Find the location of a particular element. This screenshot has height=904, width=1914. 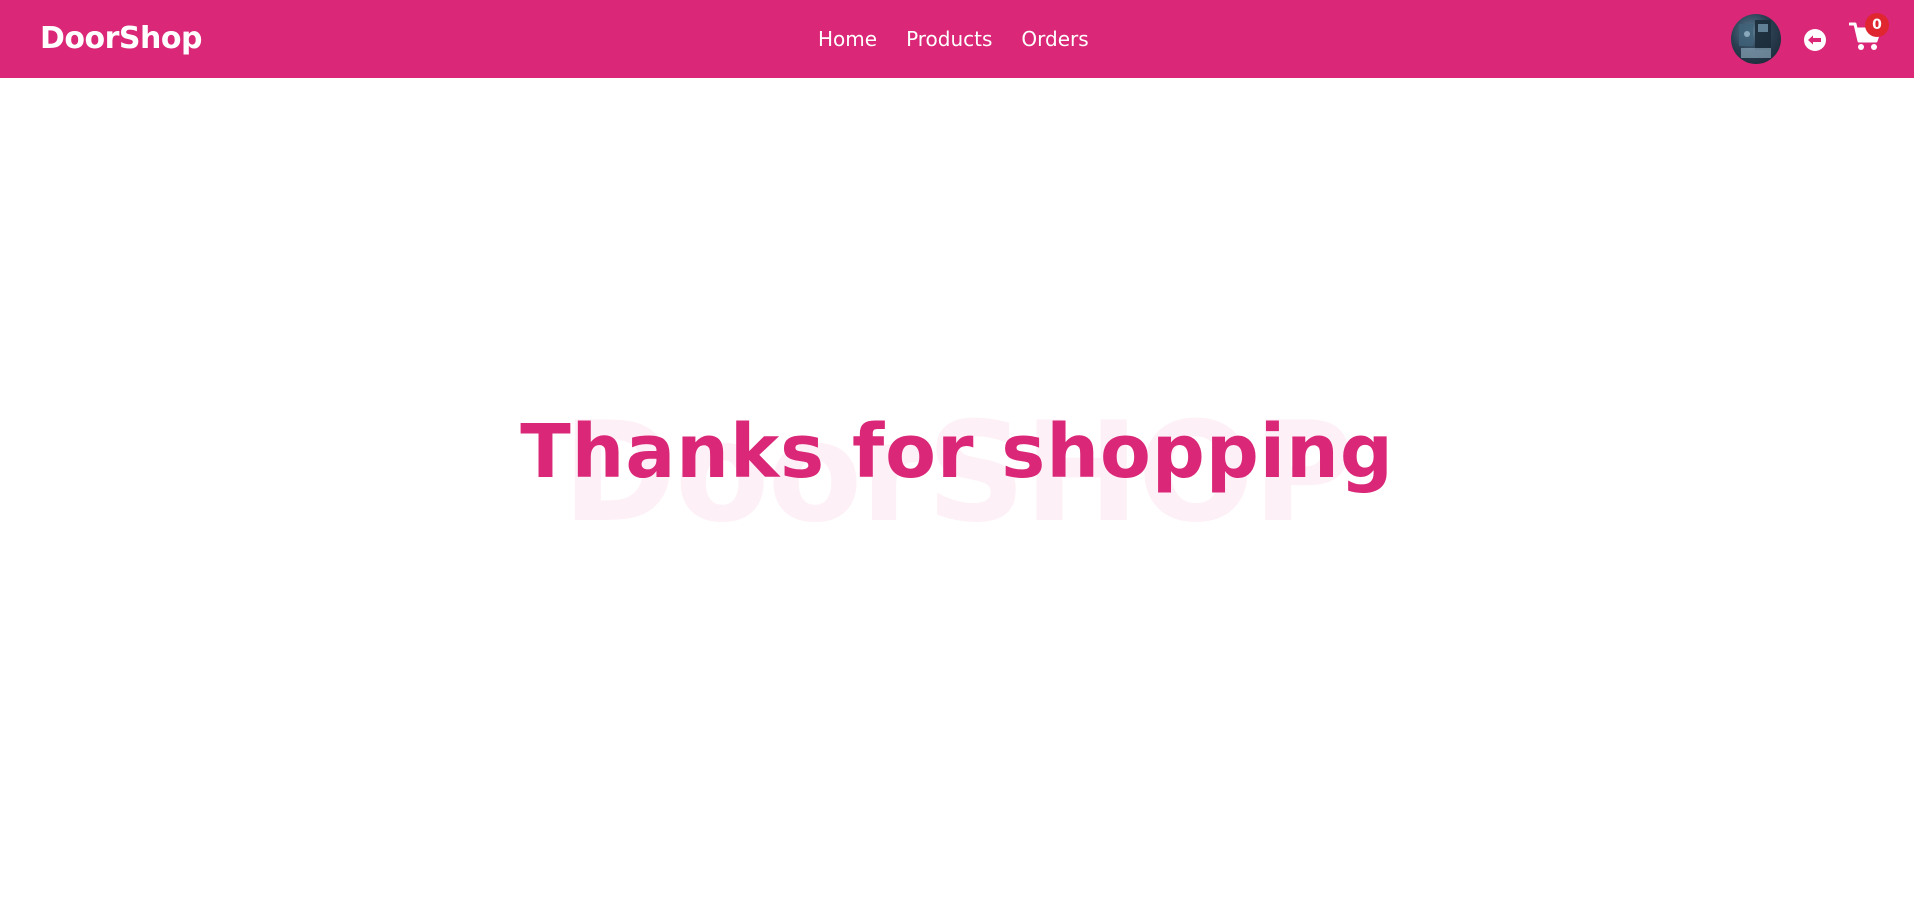

nav-link-orders: Orders is located at coordinates (1054, 39).